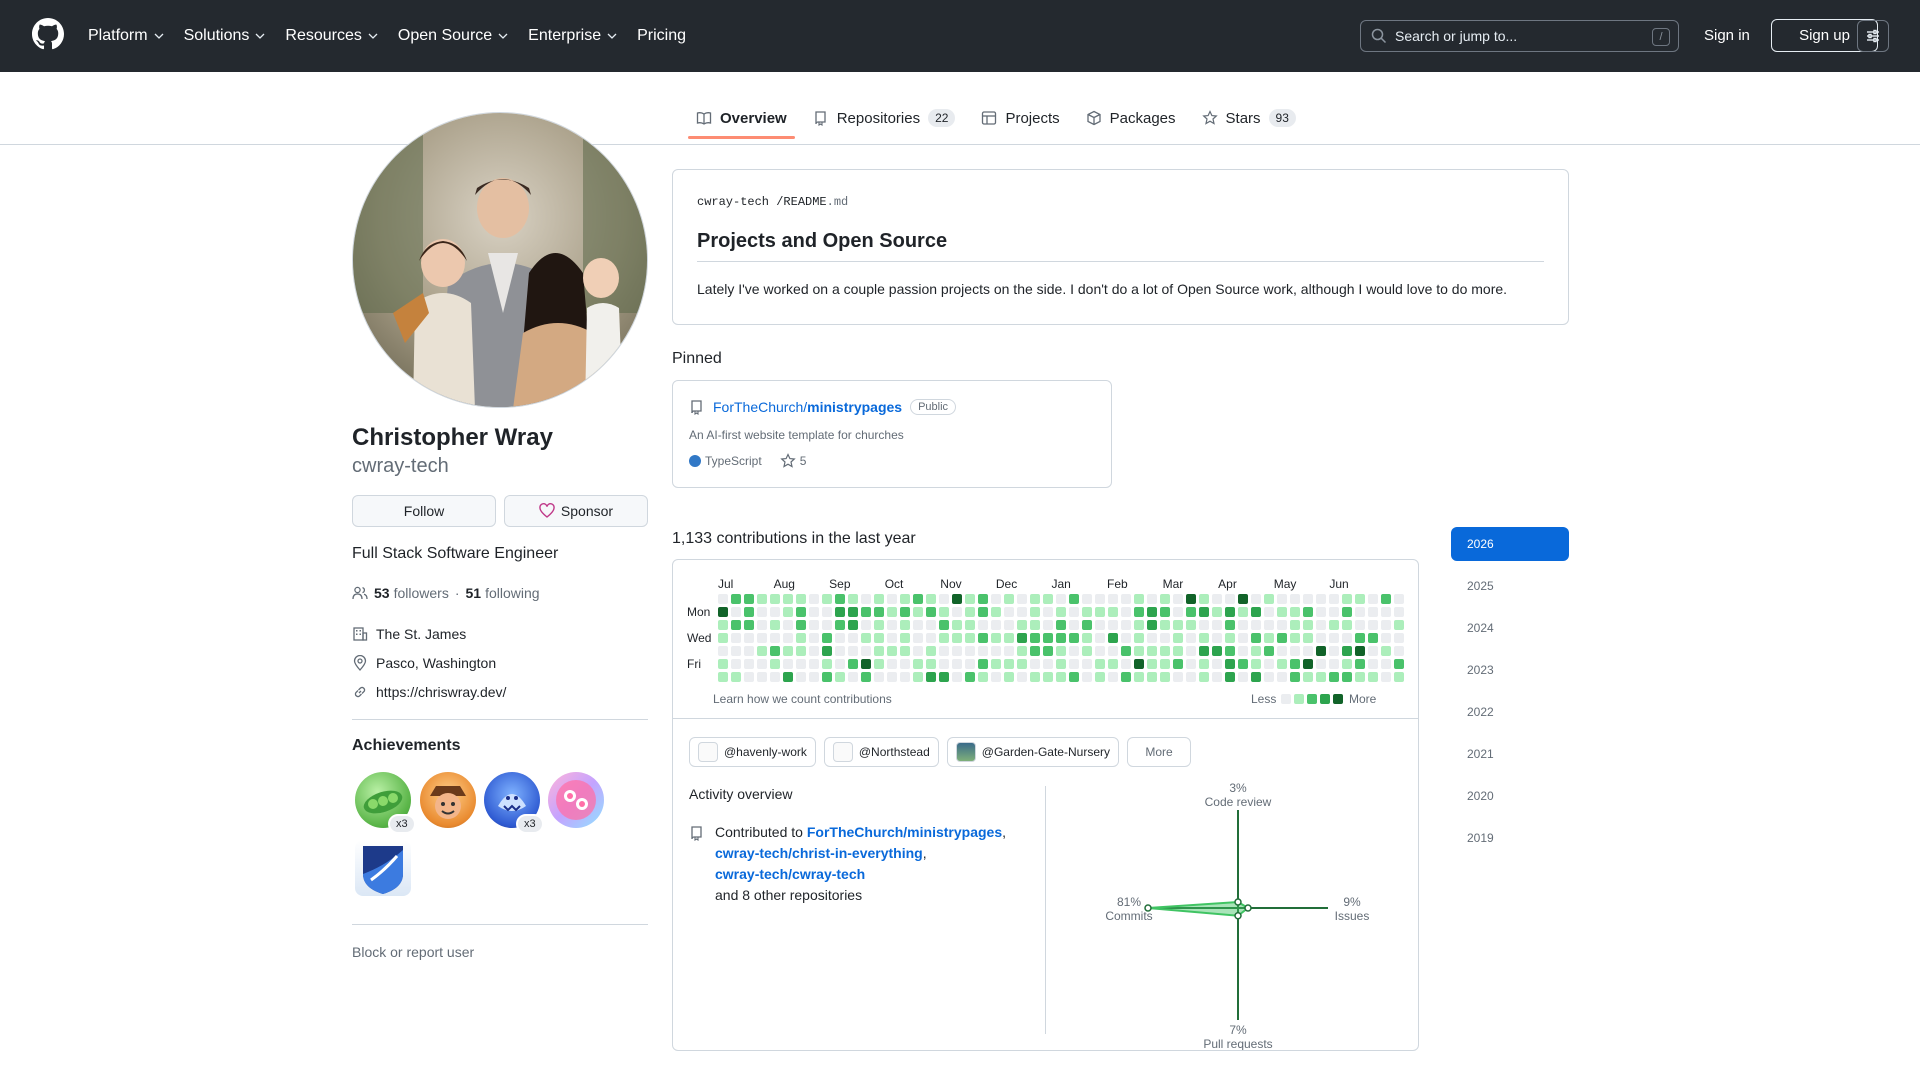 The image size is (1920, 1080). I want to click on follow-button: Follow, so click(424, 511).